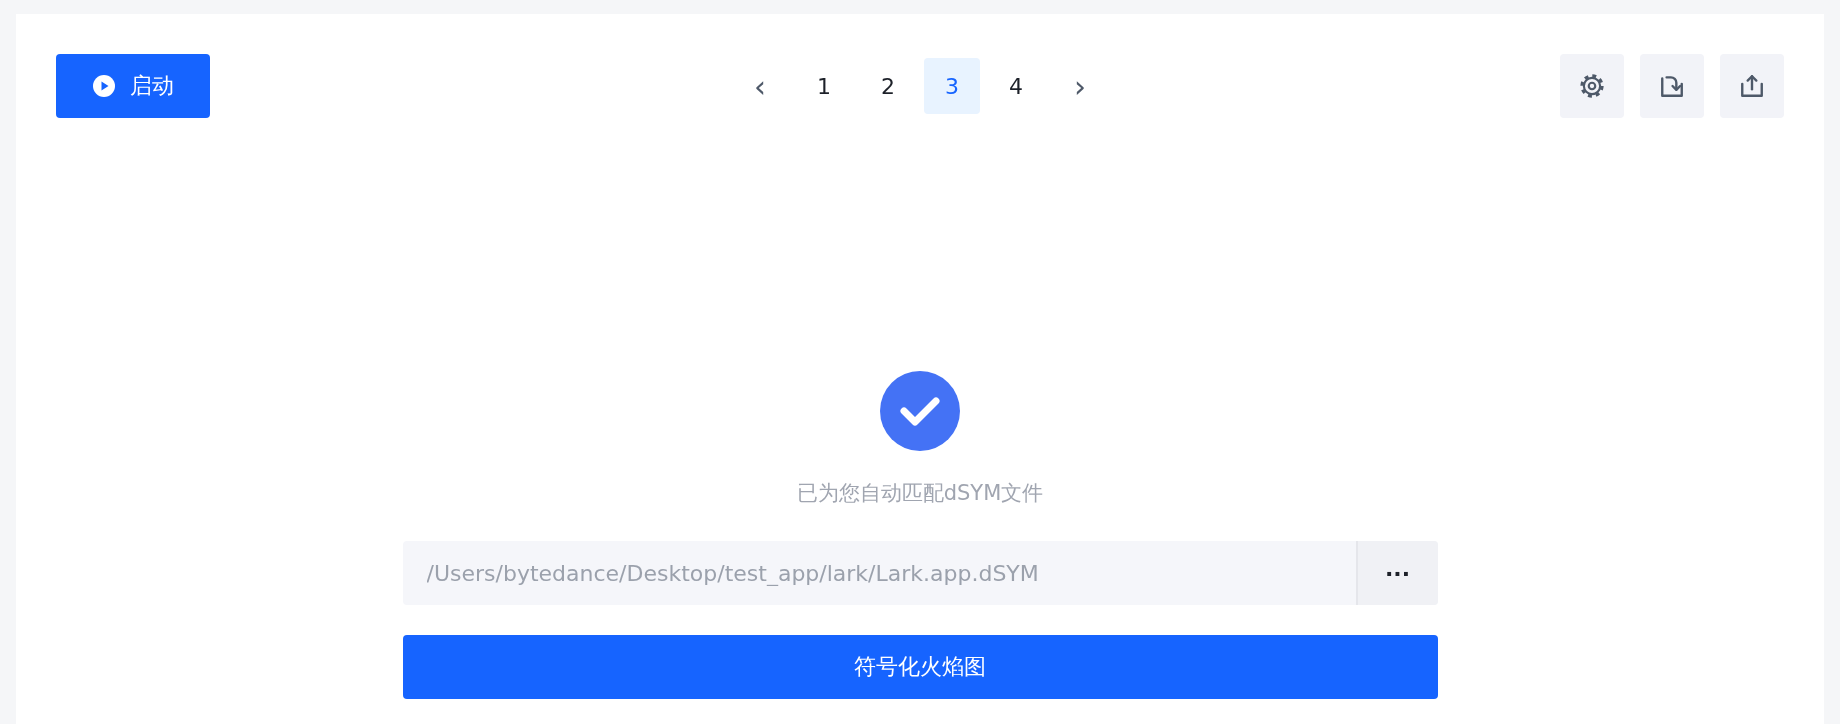  Describe the element at coordinates (920, 493) in the screenshot. I see `status-message: 已为您自动匹配dSYM文件` at that location.